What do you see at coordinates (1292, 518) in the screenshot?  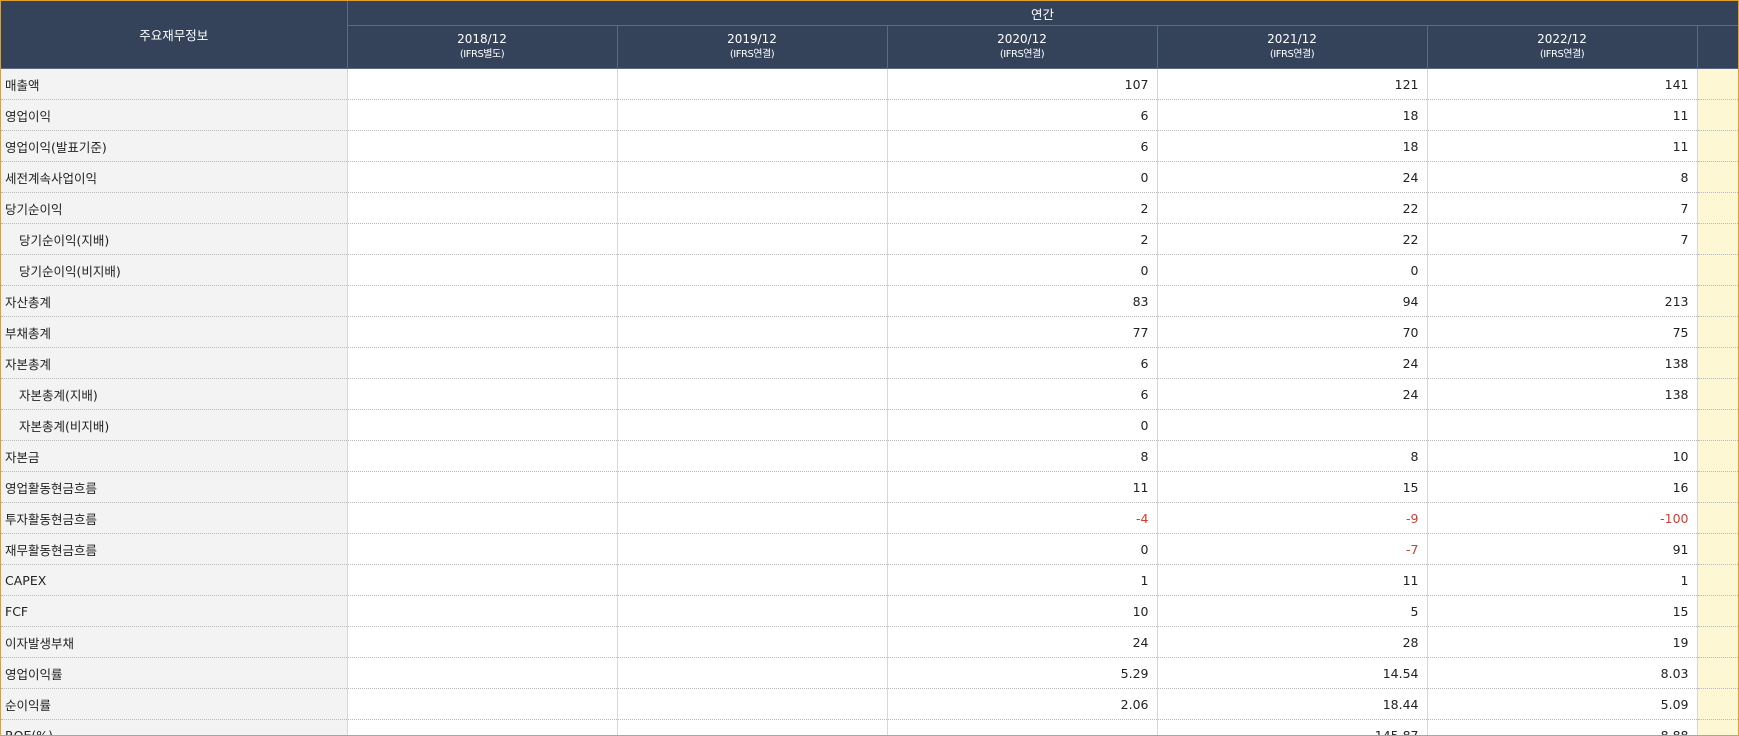 I see `table-cell: -9` at bounding box center [1292, 518].